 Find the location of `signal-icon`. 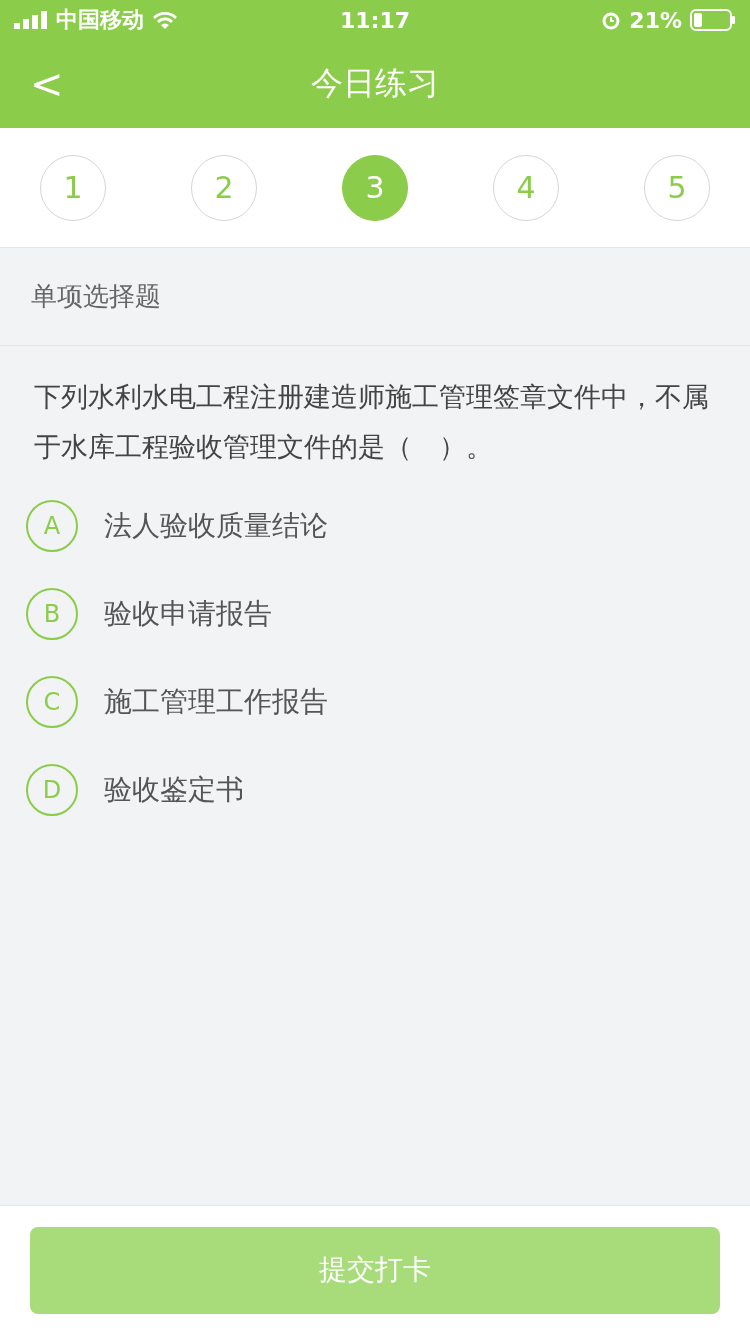

signal-icon is located at coordinates (31, 20).